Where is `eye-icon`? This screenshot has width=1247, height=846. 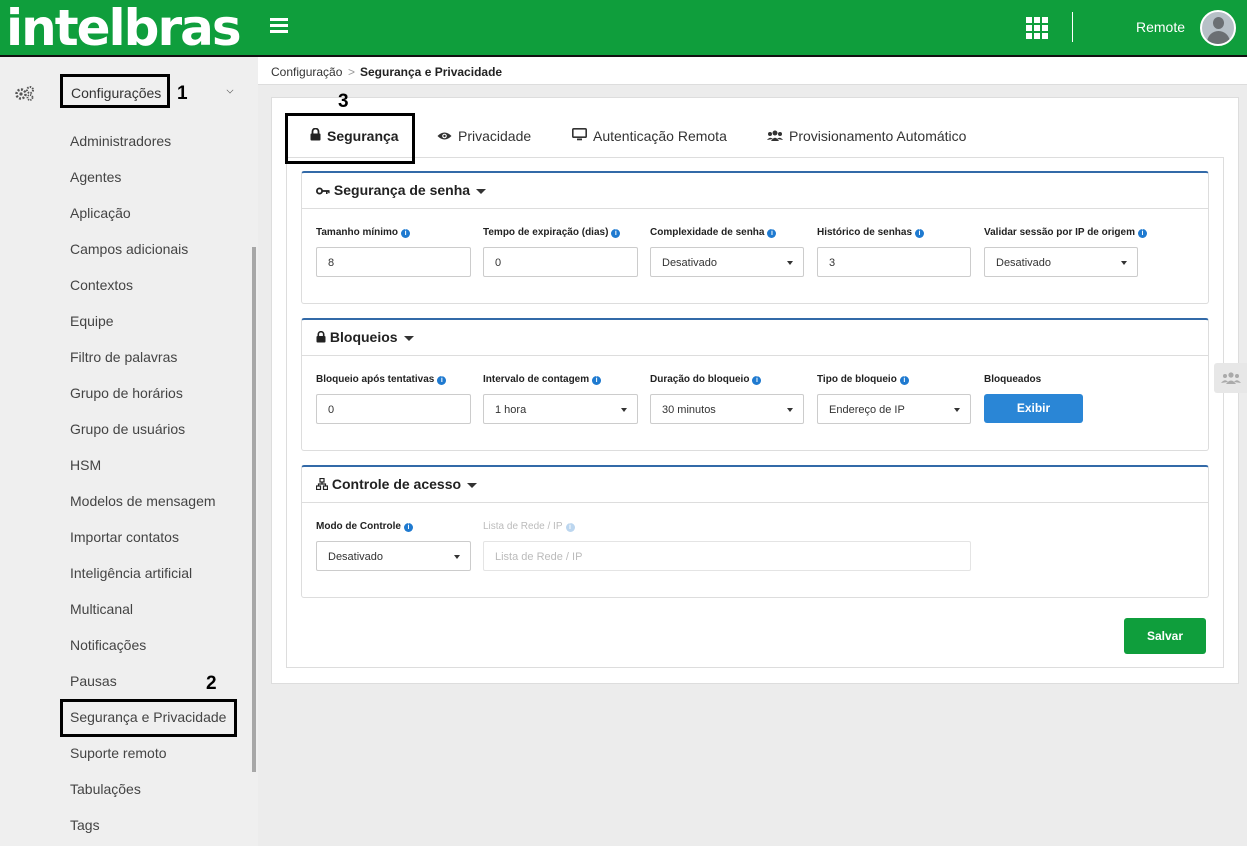
eye-icon is located at coordinates (444, 136).